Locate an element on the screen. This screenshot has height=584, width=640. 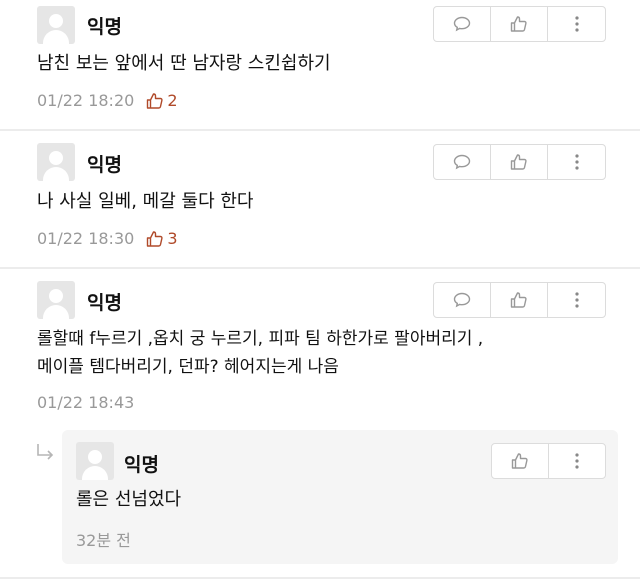
comment-time: 01/22 18:30 is located at coordinates (86, 238).